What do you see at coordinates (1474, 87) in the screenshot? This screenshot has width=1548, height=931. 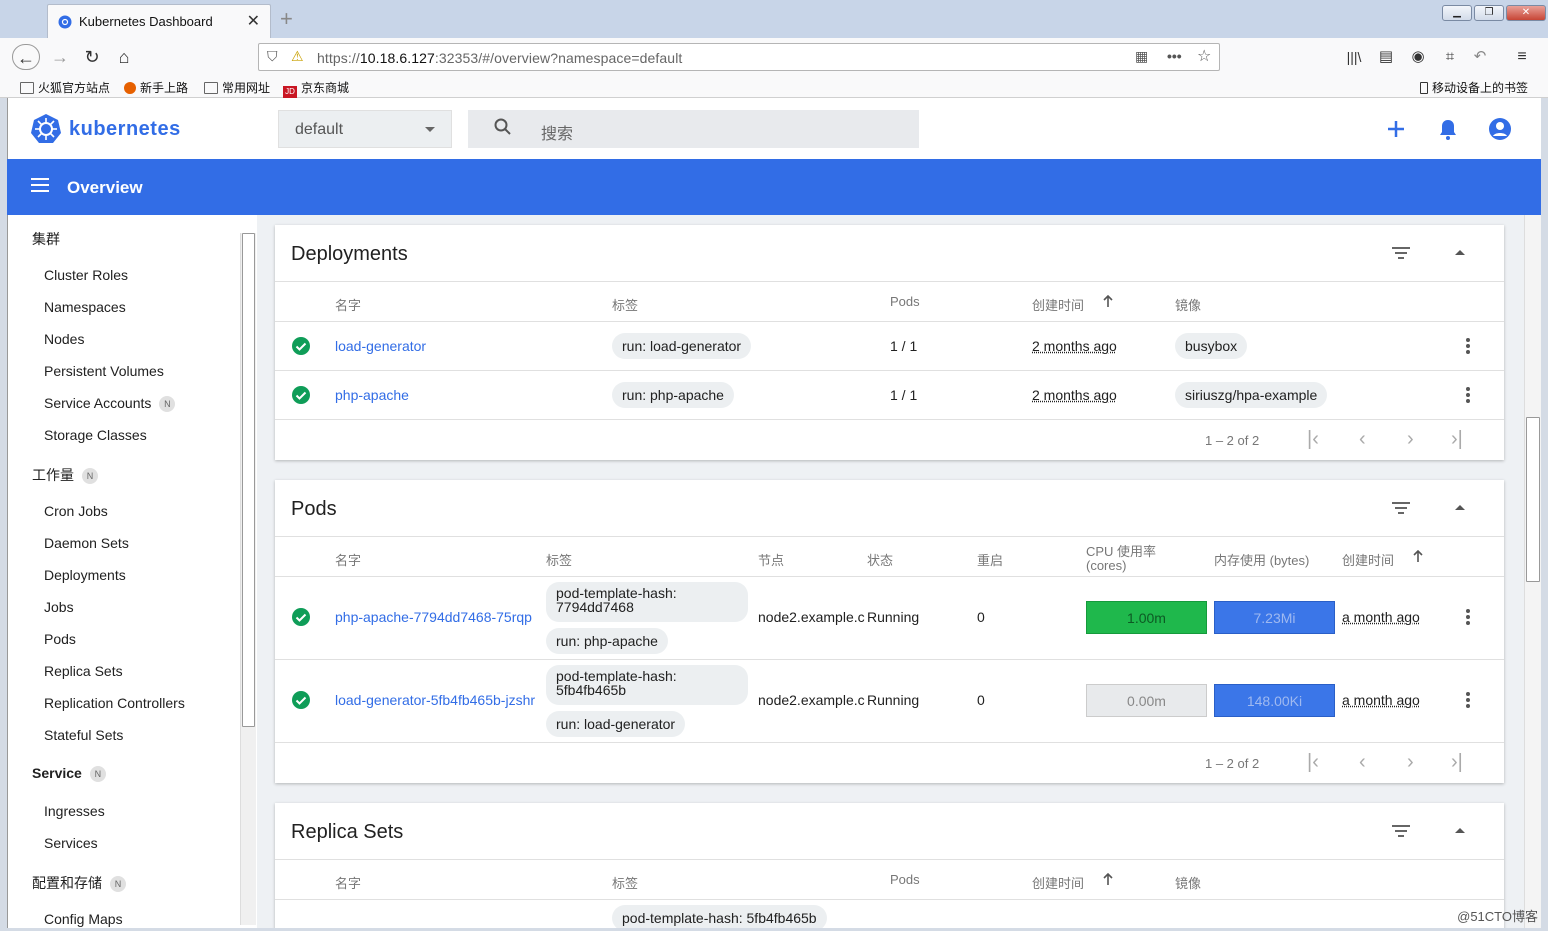 I see `mobile-bookmarks: 移动设备上的书签` at bounding box center [1474, 87].